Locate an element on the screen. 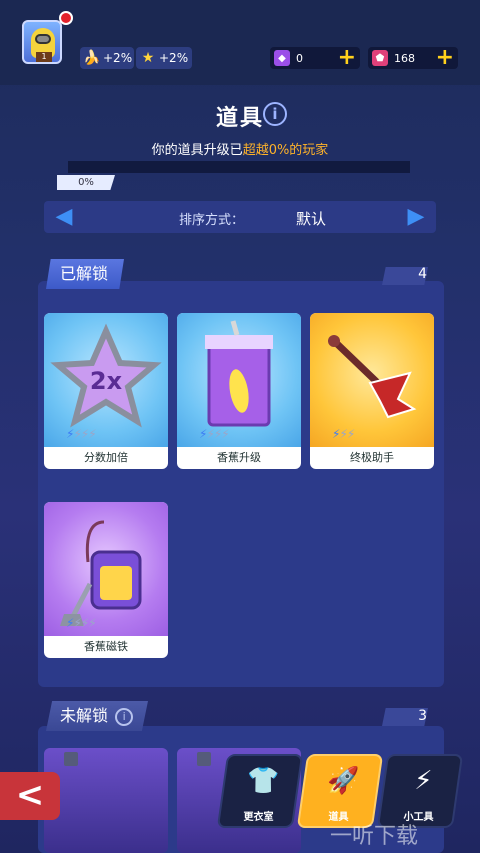 The height and width of the screenshot is (853, 480). unlocked-section-tab: 已解锁 is located at coordinates (85, 274).